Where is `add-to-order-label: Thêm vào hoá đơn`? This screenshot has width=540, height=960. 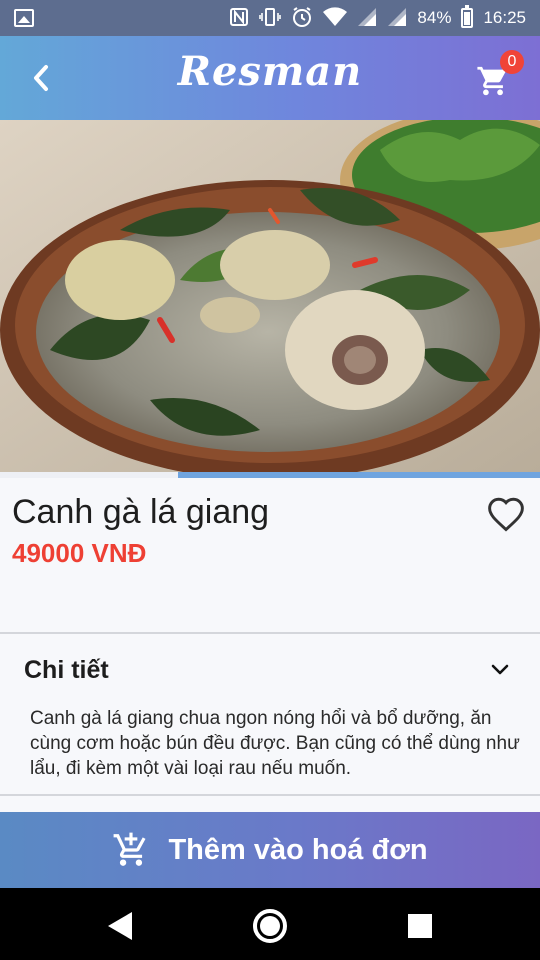 add-to-order-label: Thêm vào hoá đơn is located at coordinates (298, 849).